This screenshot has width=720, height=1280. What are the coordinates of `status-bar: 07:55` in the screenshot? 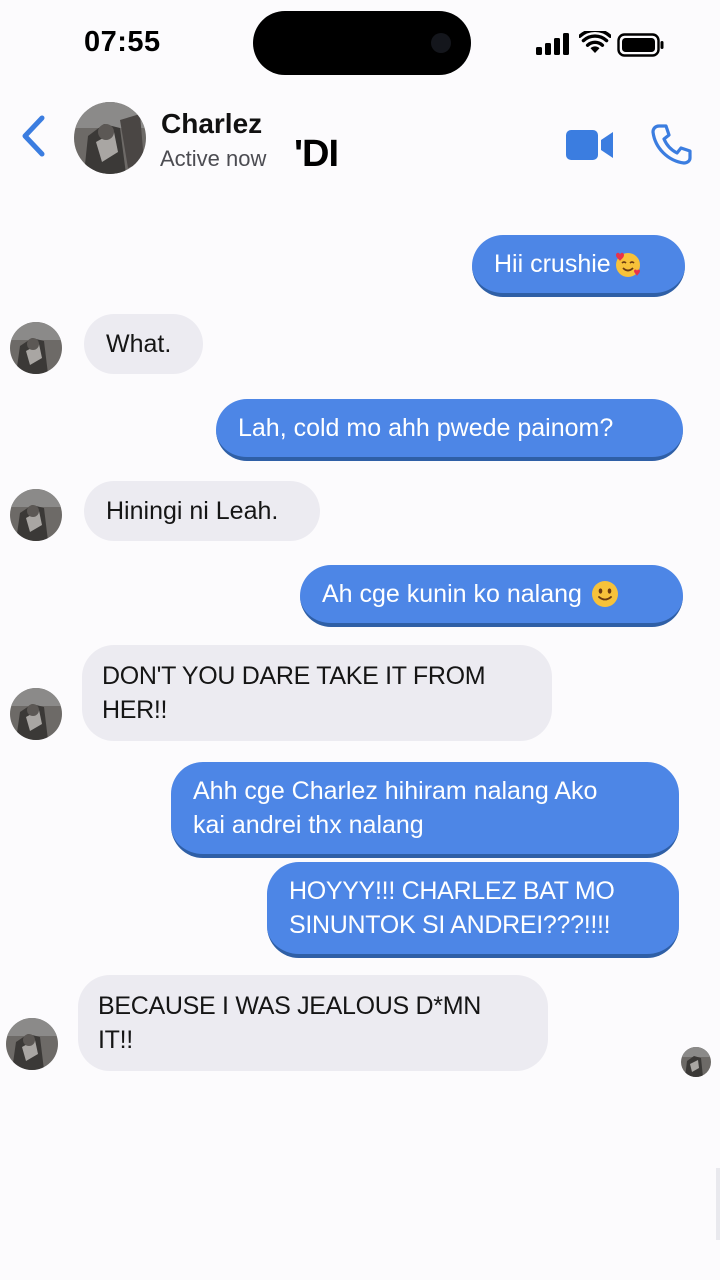 It's located at (360, 45).